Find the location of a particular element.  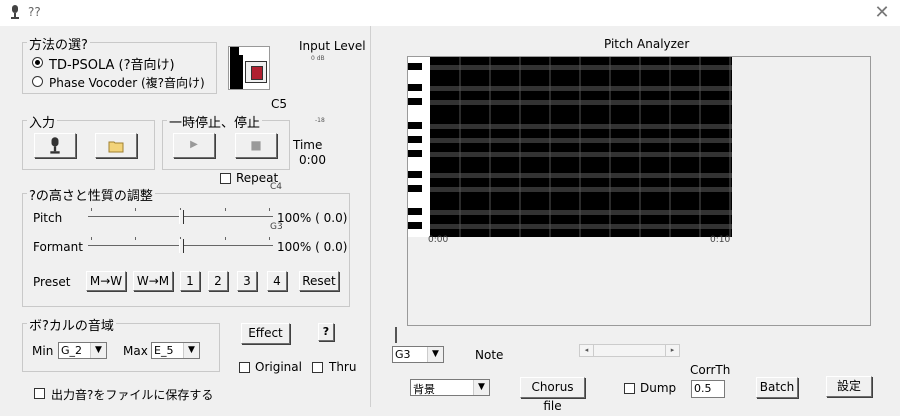

time-start-label: 0:00 is located at coordinates (438, 240).